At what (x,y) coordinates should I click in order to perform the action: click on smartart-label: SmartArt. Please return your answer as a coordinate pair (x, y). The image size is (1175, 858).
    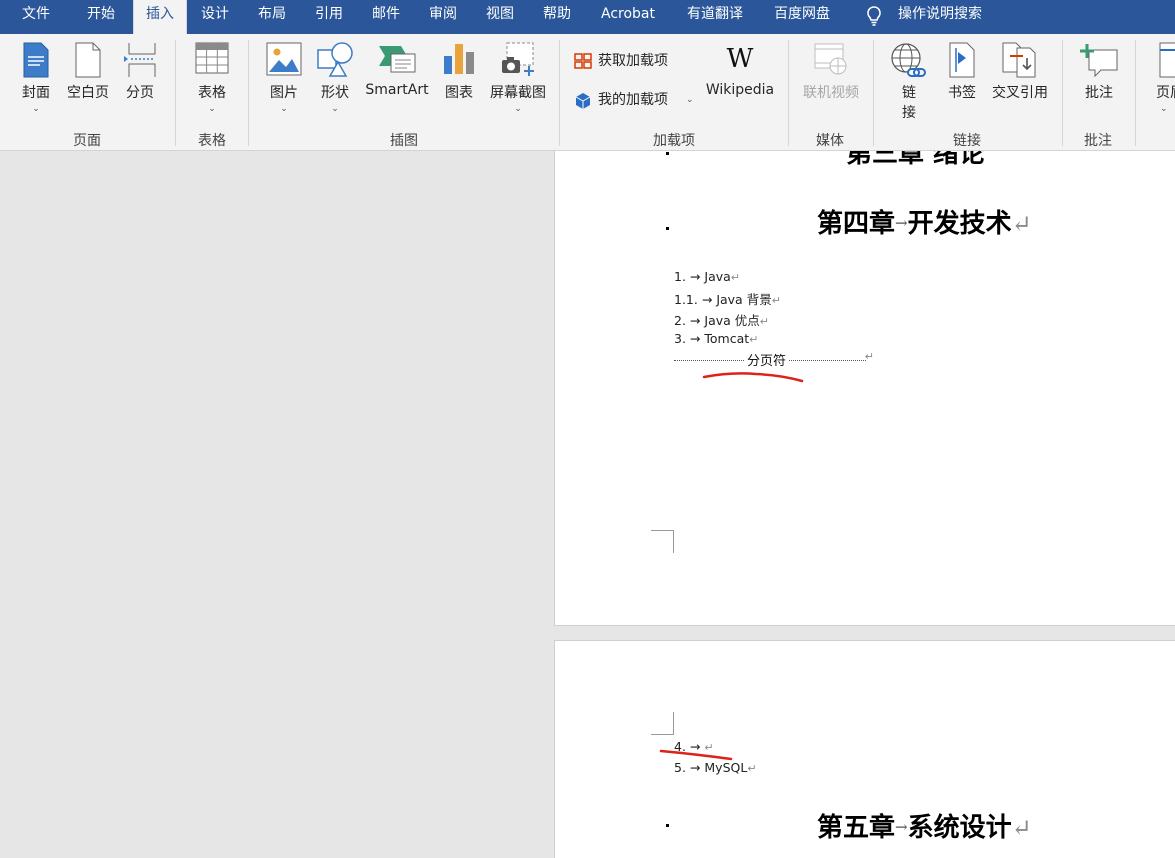
    Looking at the image, I should click on (397, 90).